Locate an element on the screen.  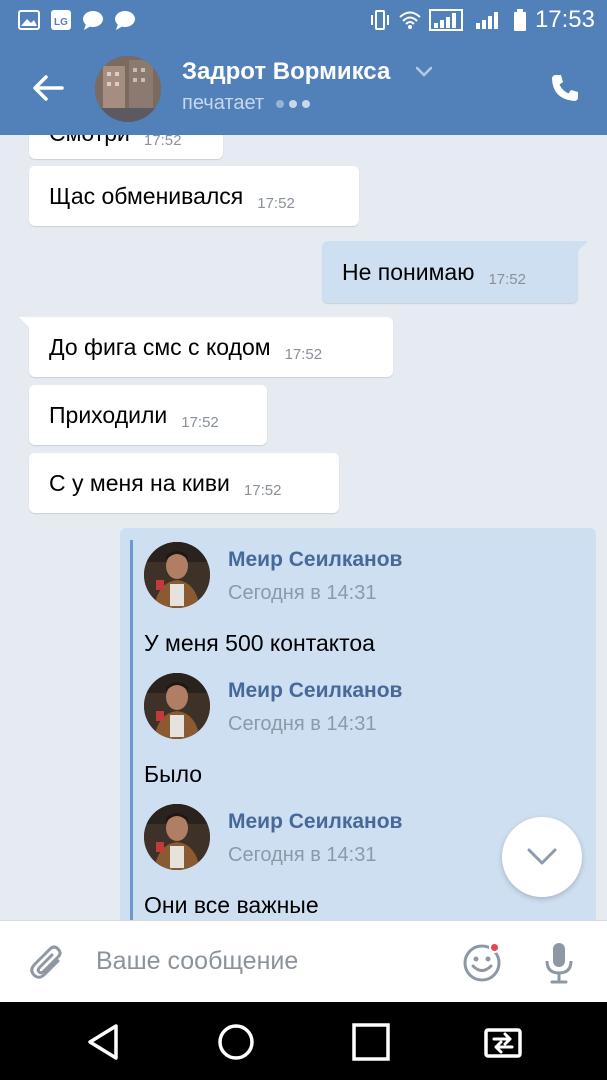
message-bubble: Смотри 17:52 is located at coordinates (126, 147).